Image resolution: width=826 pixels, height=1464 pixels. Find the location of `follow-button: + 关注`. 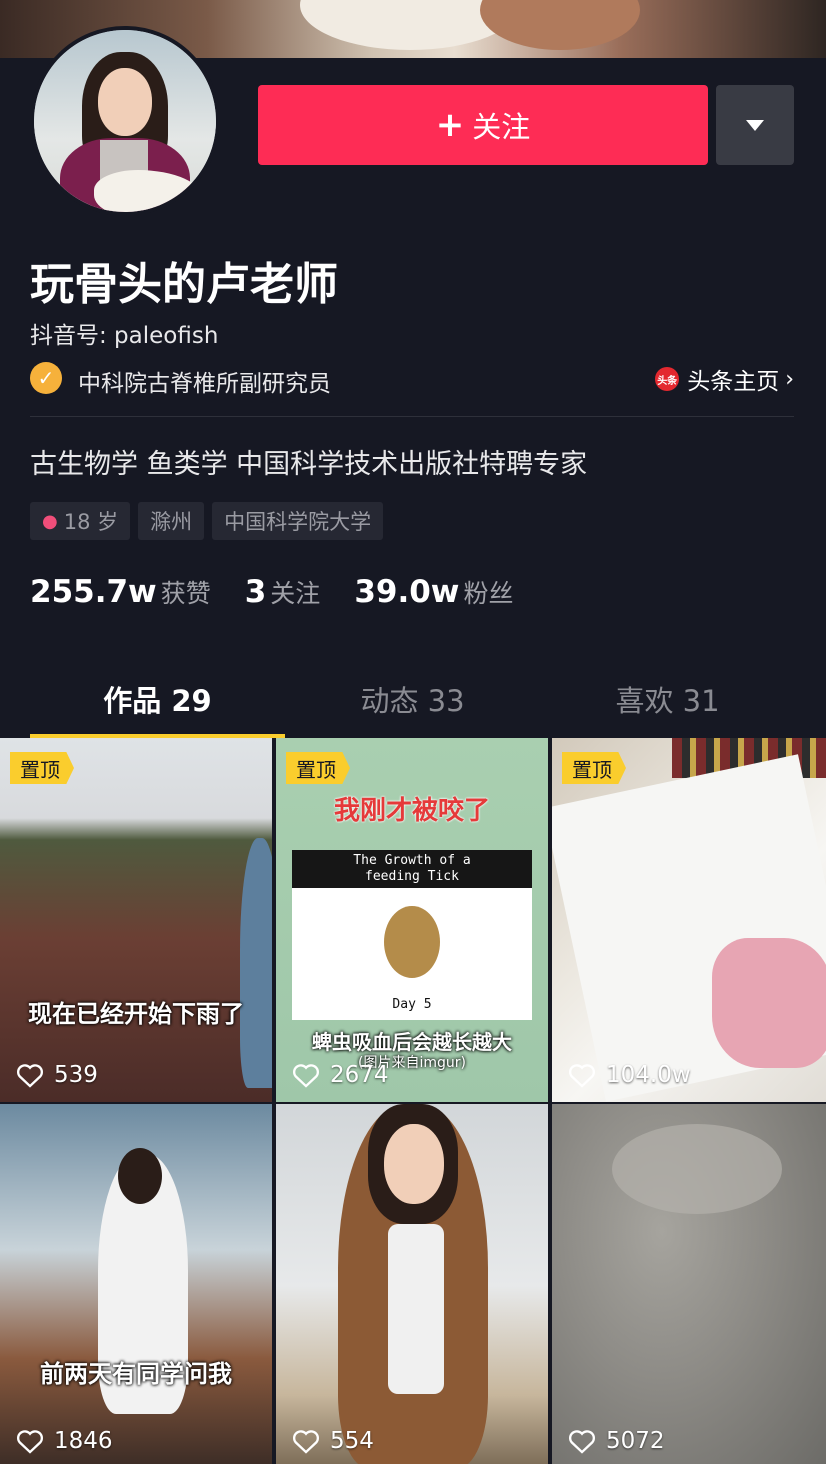

follow-button: + 关注 is located at coordinates (483, 125).